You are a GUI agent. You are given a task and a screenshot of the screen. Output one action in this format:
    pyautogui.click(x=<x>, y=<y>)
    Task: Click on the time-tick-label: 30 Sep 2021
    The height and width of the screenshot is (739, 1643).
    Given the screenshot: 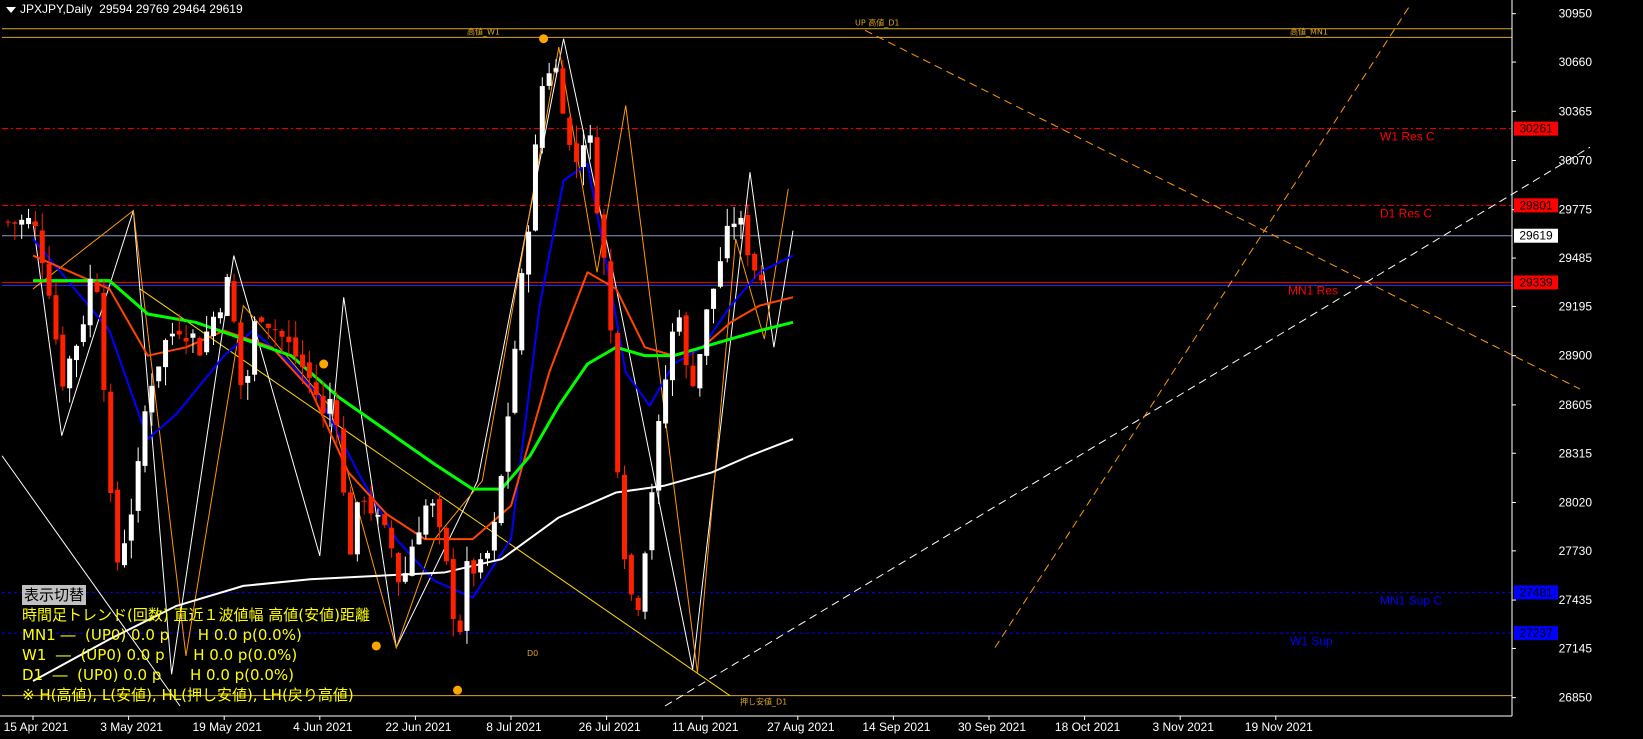 What is the action you would take?
    pyautogui.click(x=992, y=727)
    